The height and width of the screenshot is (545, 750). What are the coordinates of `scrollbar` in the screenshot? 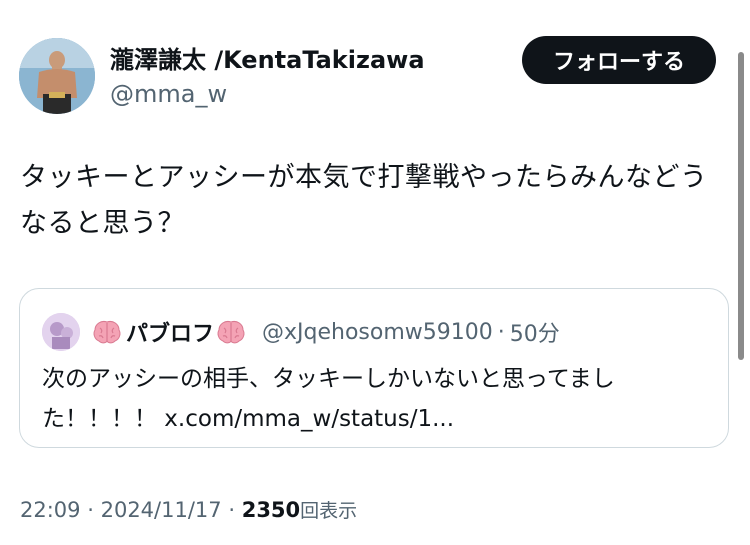 It's located at (741, 206).